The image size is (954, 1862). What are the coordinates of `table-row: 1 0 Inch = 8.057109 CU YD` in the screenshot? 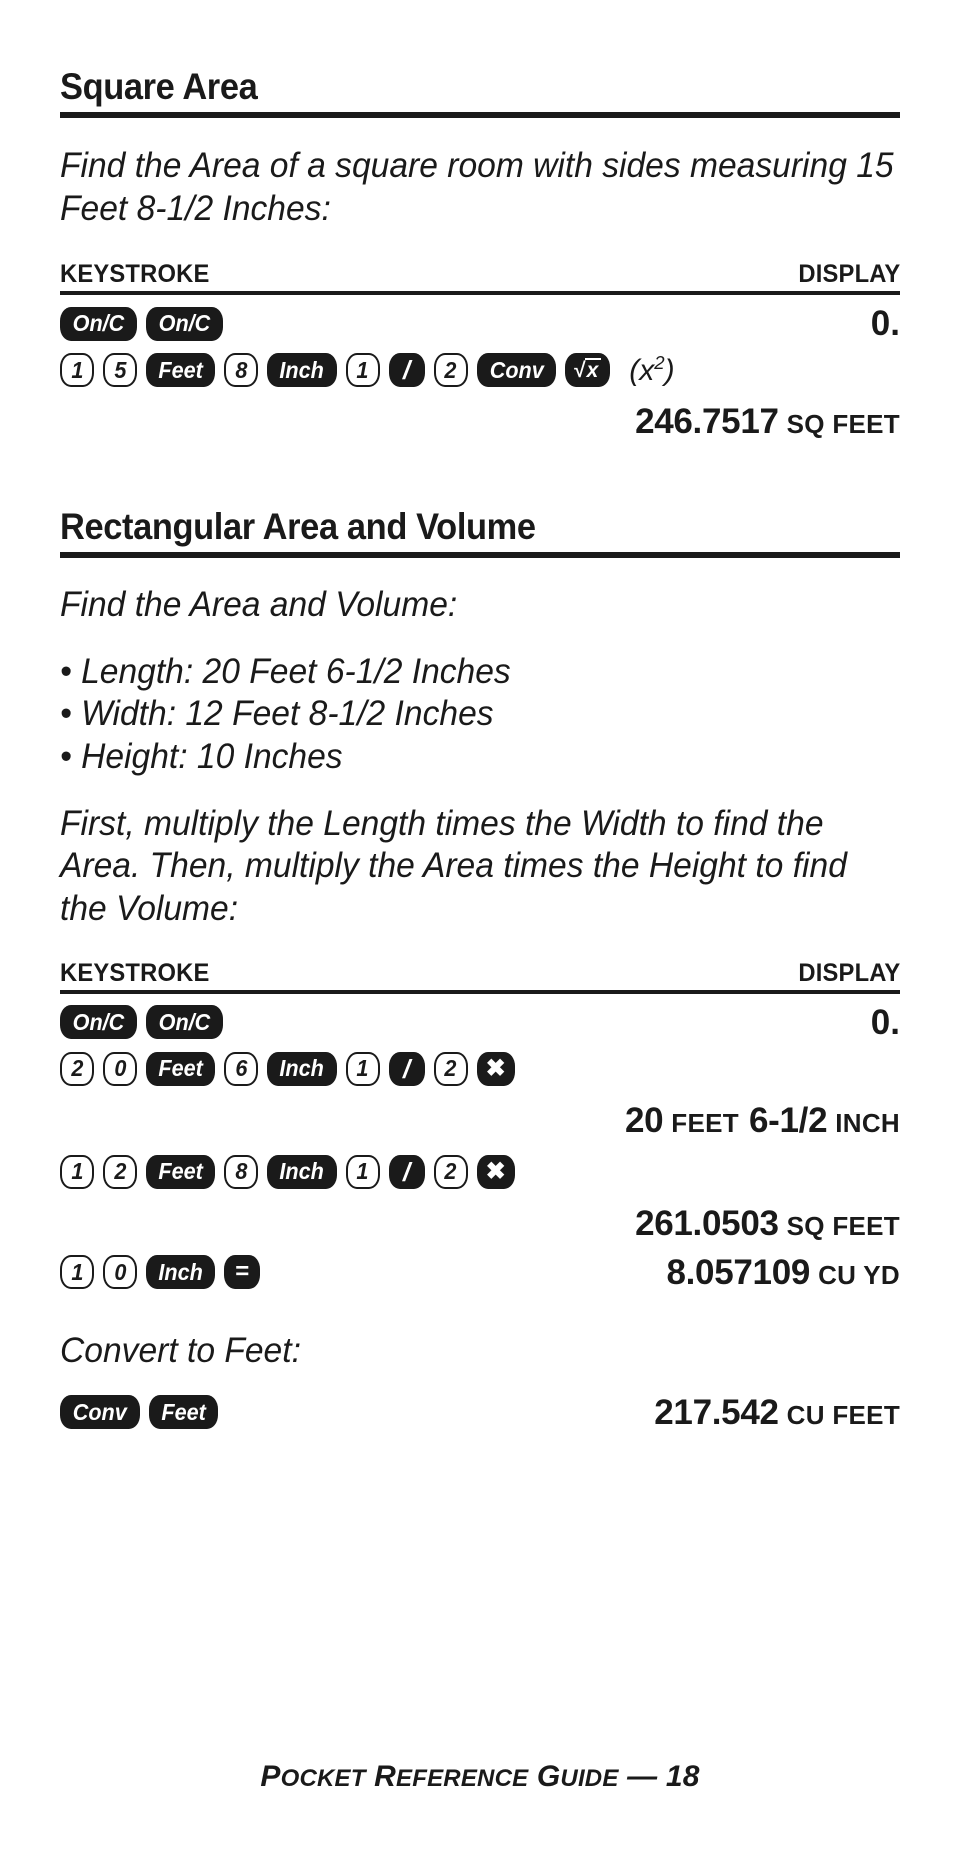 It's located at (480, 1272).